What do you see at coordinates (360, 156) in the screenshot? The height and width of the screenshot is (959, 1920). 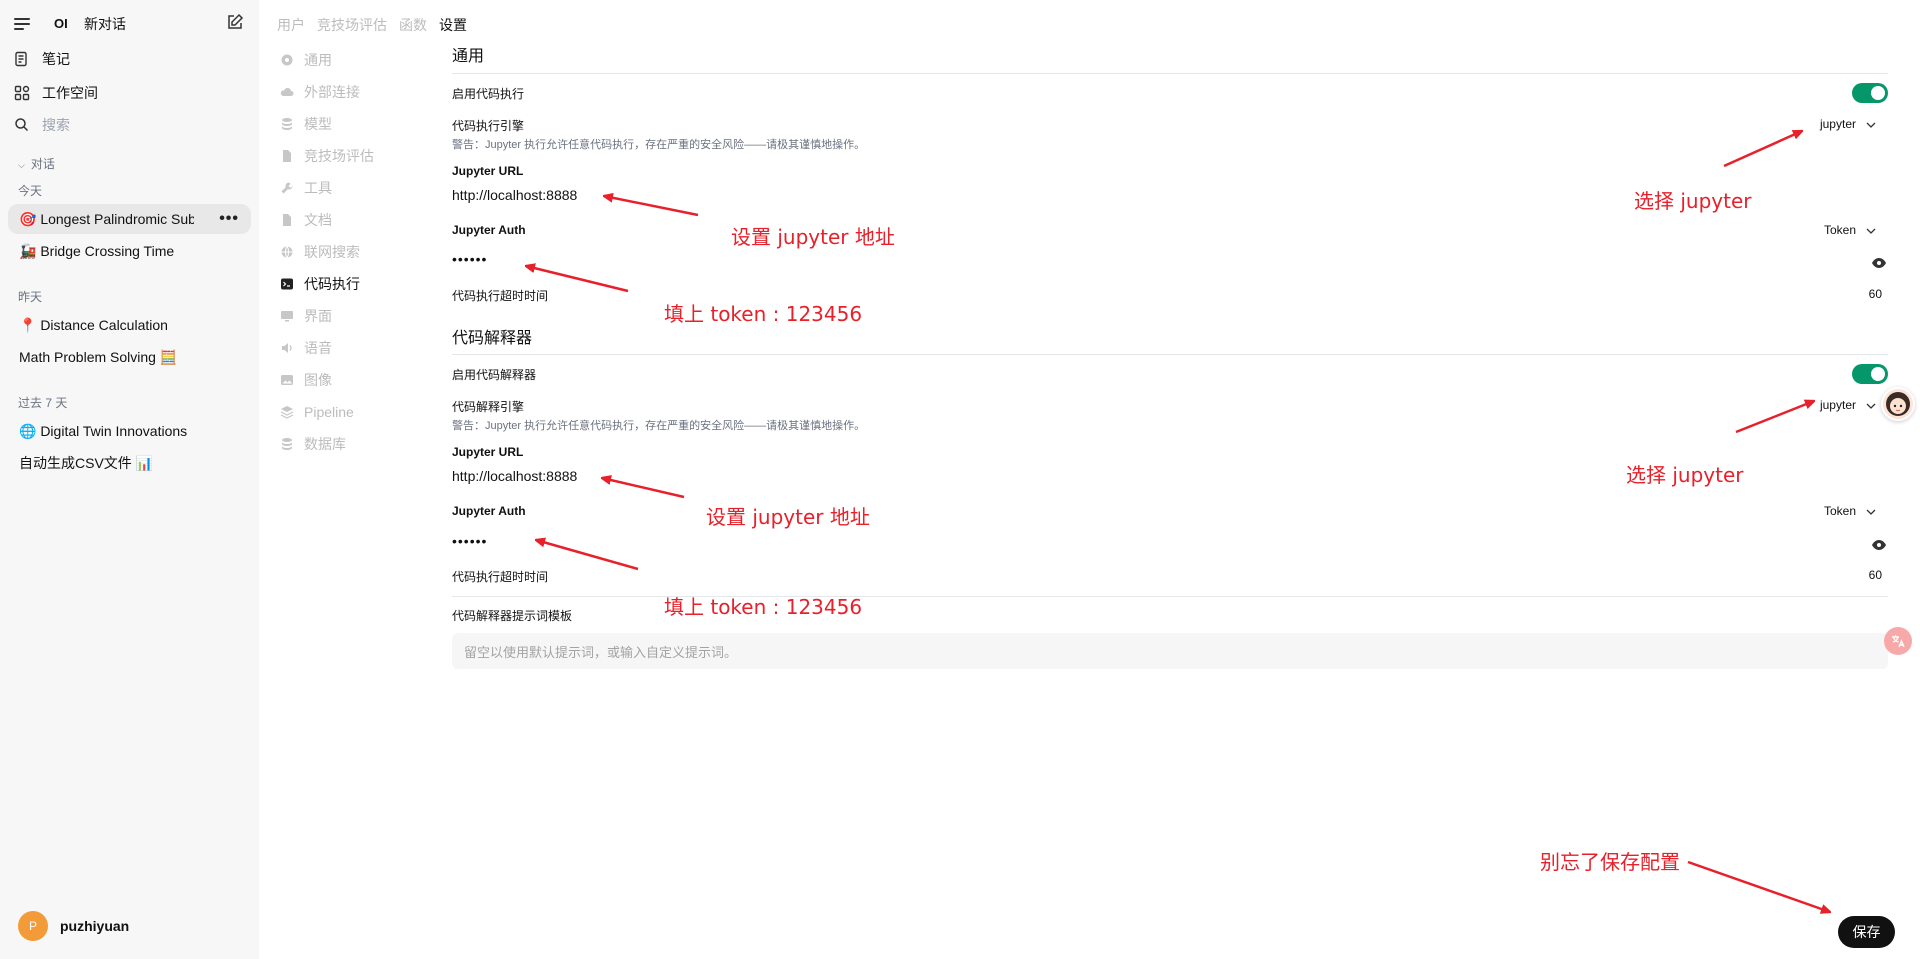 I see `settings-nav-arena: 竞技场评估` at bounding box center [360, 156].